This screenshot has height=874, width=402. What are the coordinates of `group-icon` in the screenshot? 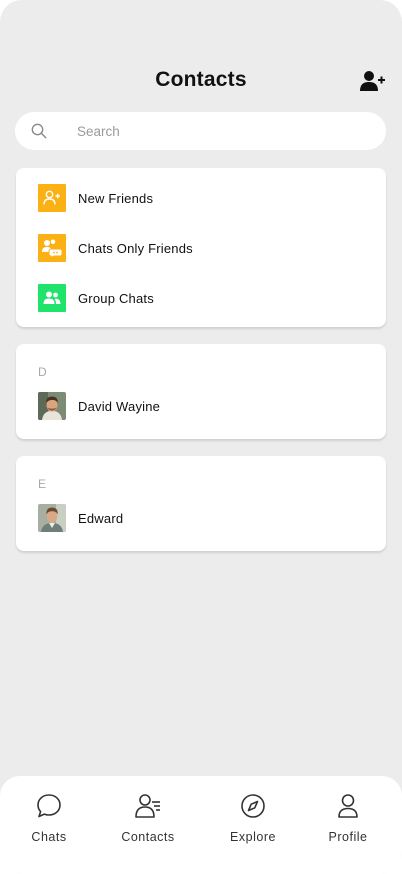 It's located at (52, 298).